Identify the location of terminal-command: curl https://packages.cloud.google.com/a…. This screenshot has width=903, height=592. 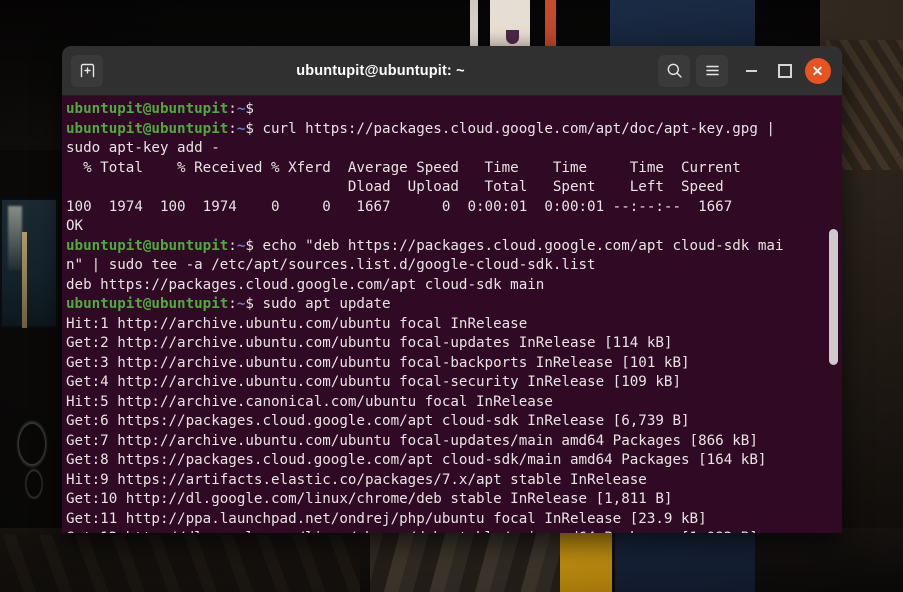
(514, 128).